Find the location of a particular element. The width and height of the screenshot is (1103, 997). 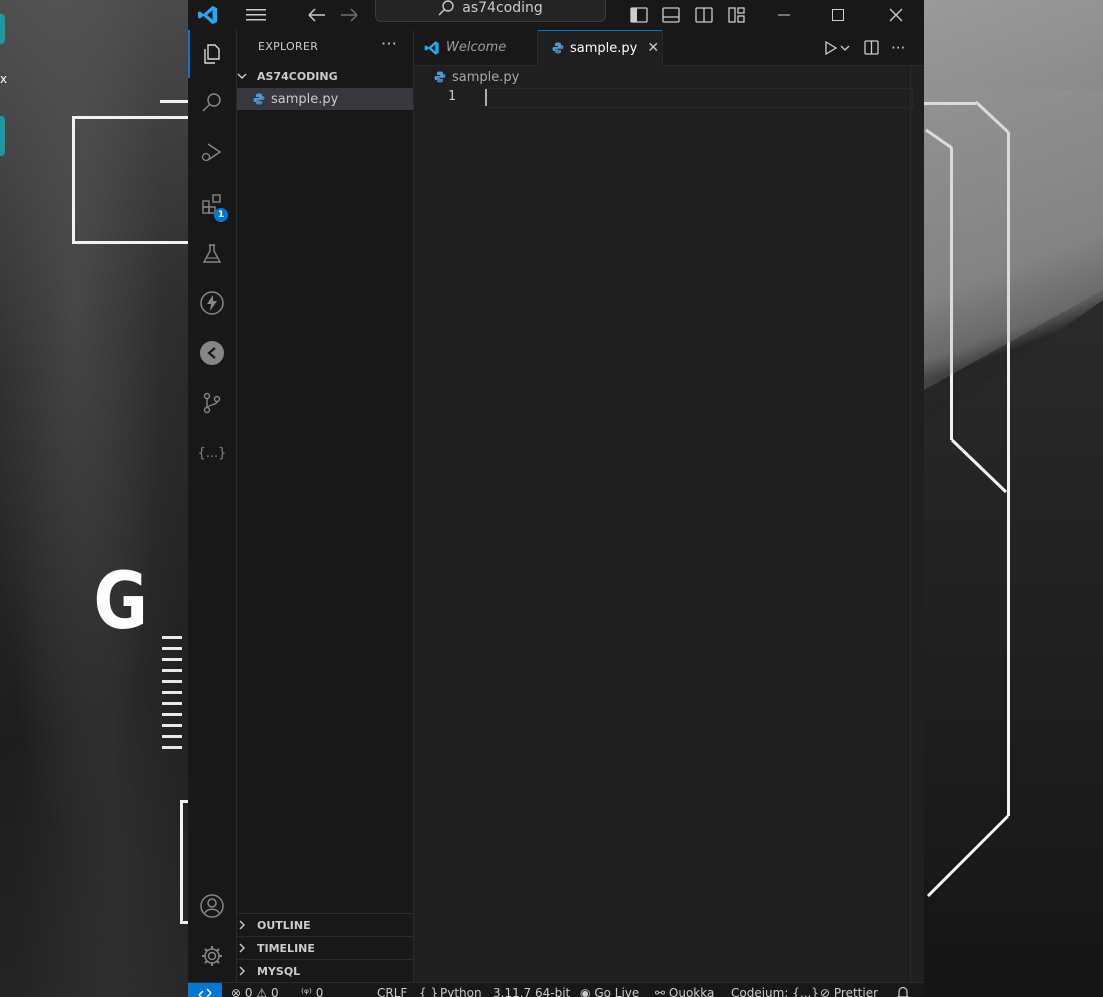

run-python-file-icon is located at coordinates (831, 47).